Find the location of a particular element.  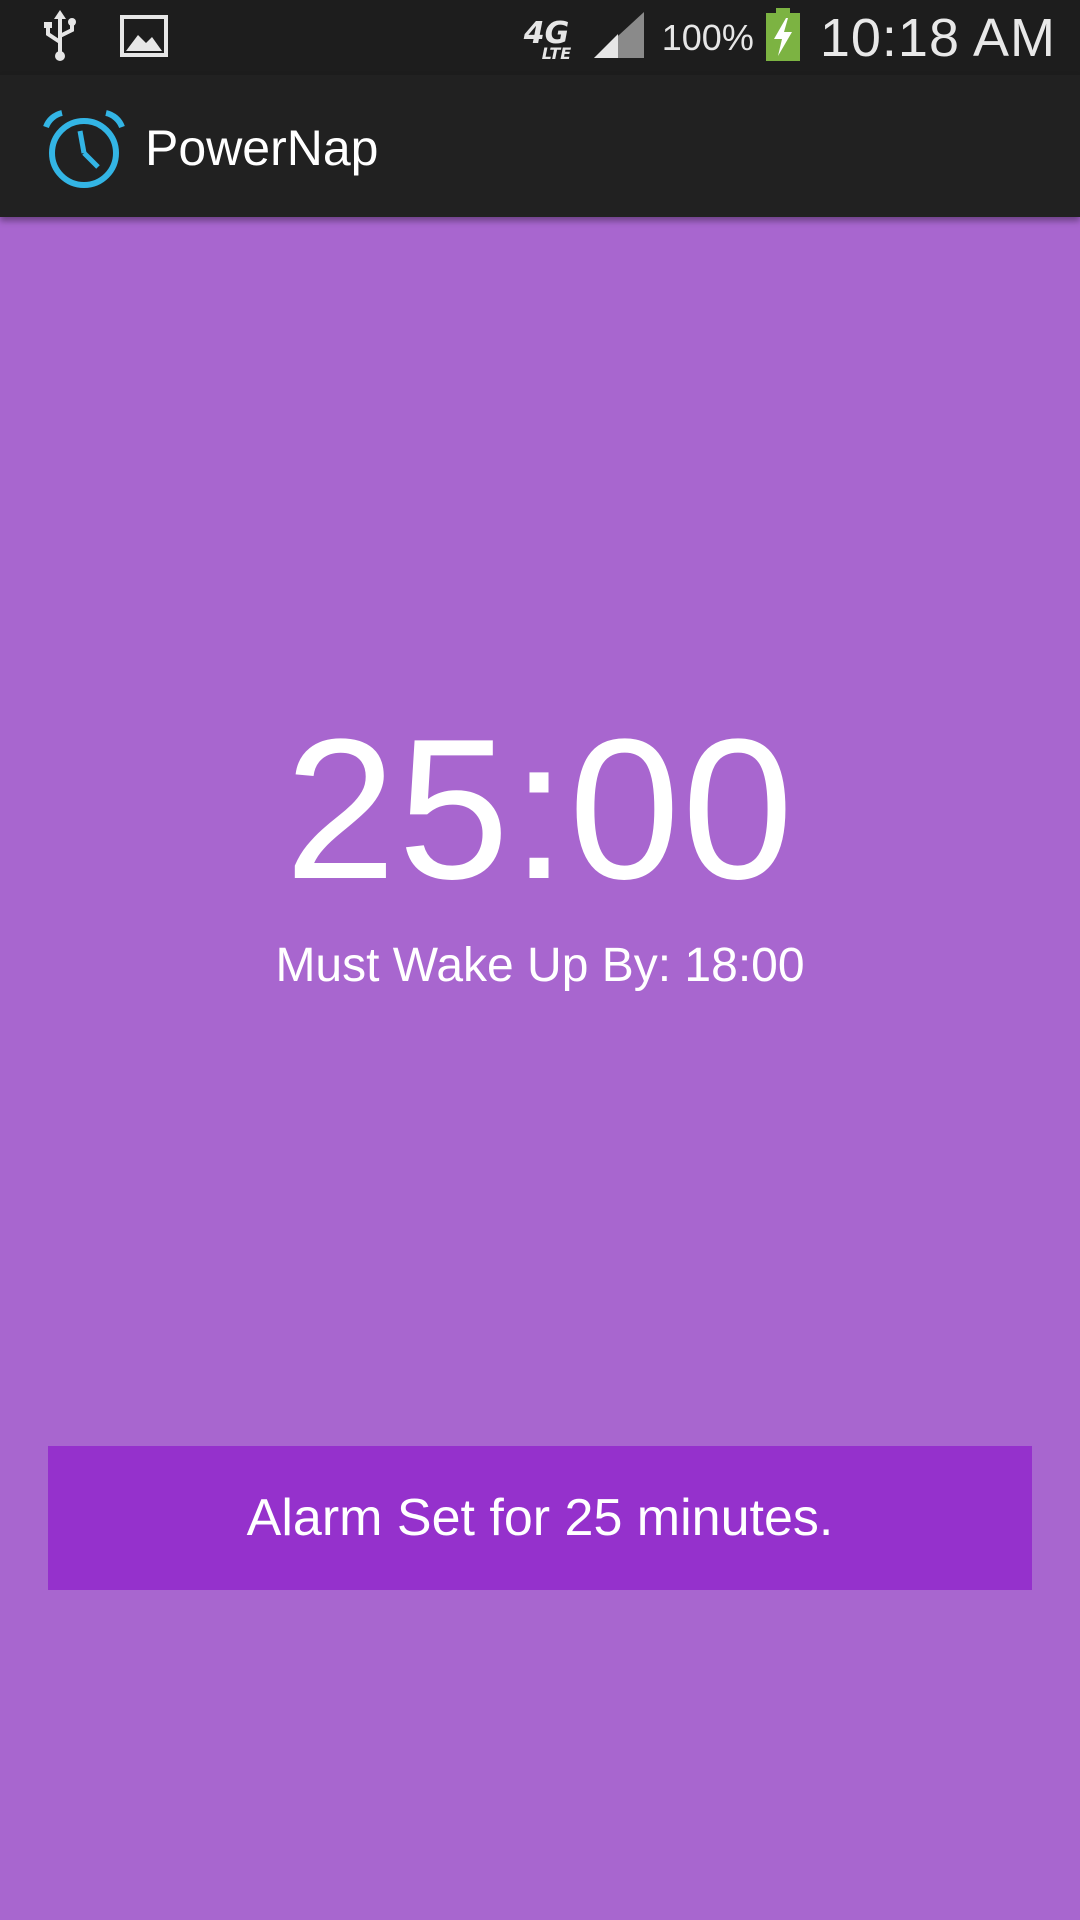

network-type-indicator: 4G LTE is located at coordinates (551, 38).